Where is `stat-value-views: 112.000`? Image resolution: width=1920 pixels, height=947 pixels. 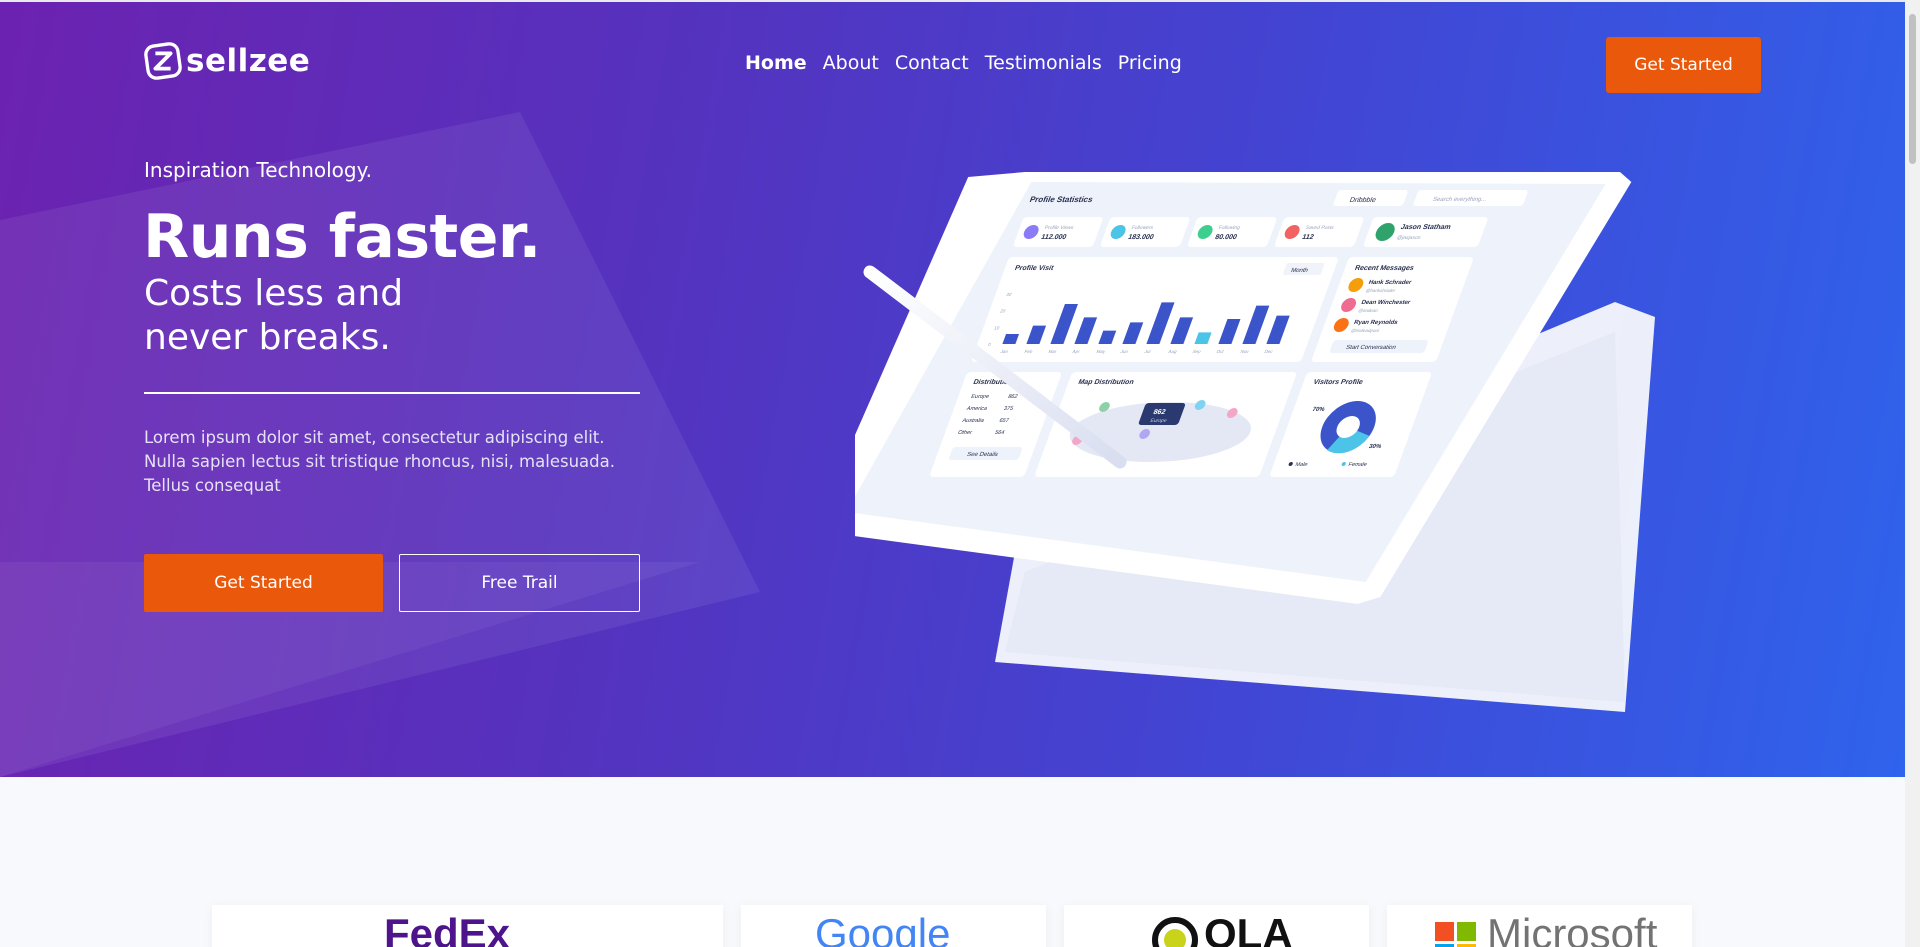 stat-value-views: 112.000 is located at coordinates (1054, 236).